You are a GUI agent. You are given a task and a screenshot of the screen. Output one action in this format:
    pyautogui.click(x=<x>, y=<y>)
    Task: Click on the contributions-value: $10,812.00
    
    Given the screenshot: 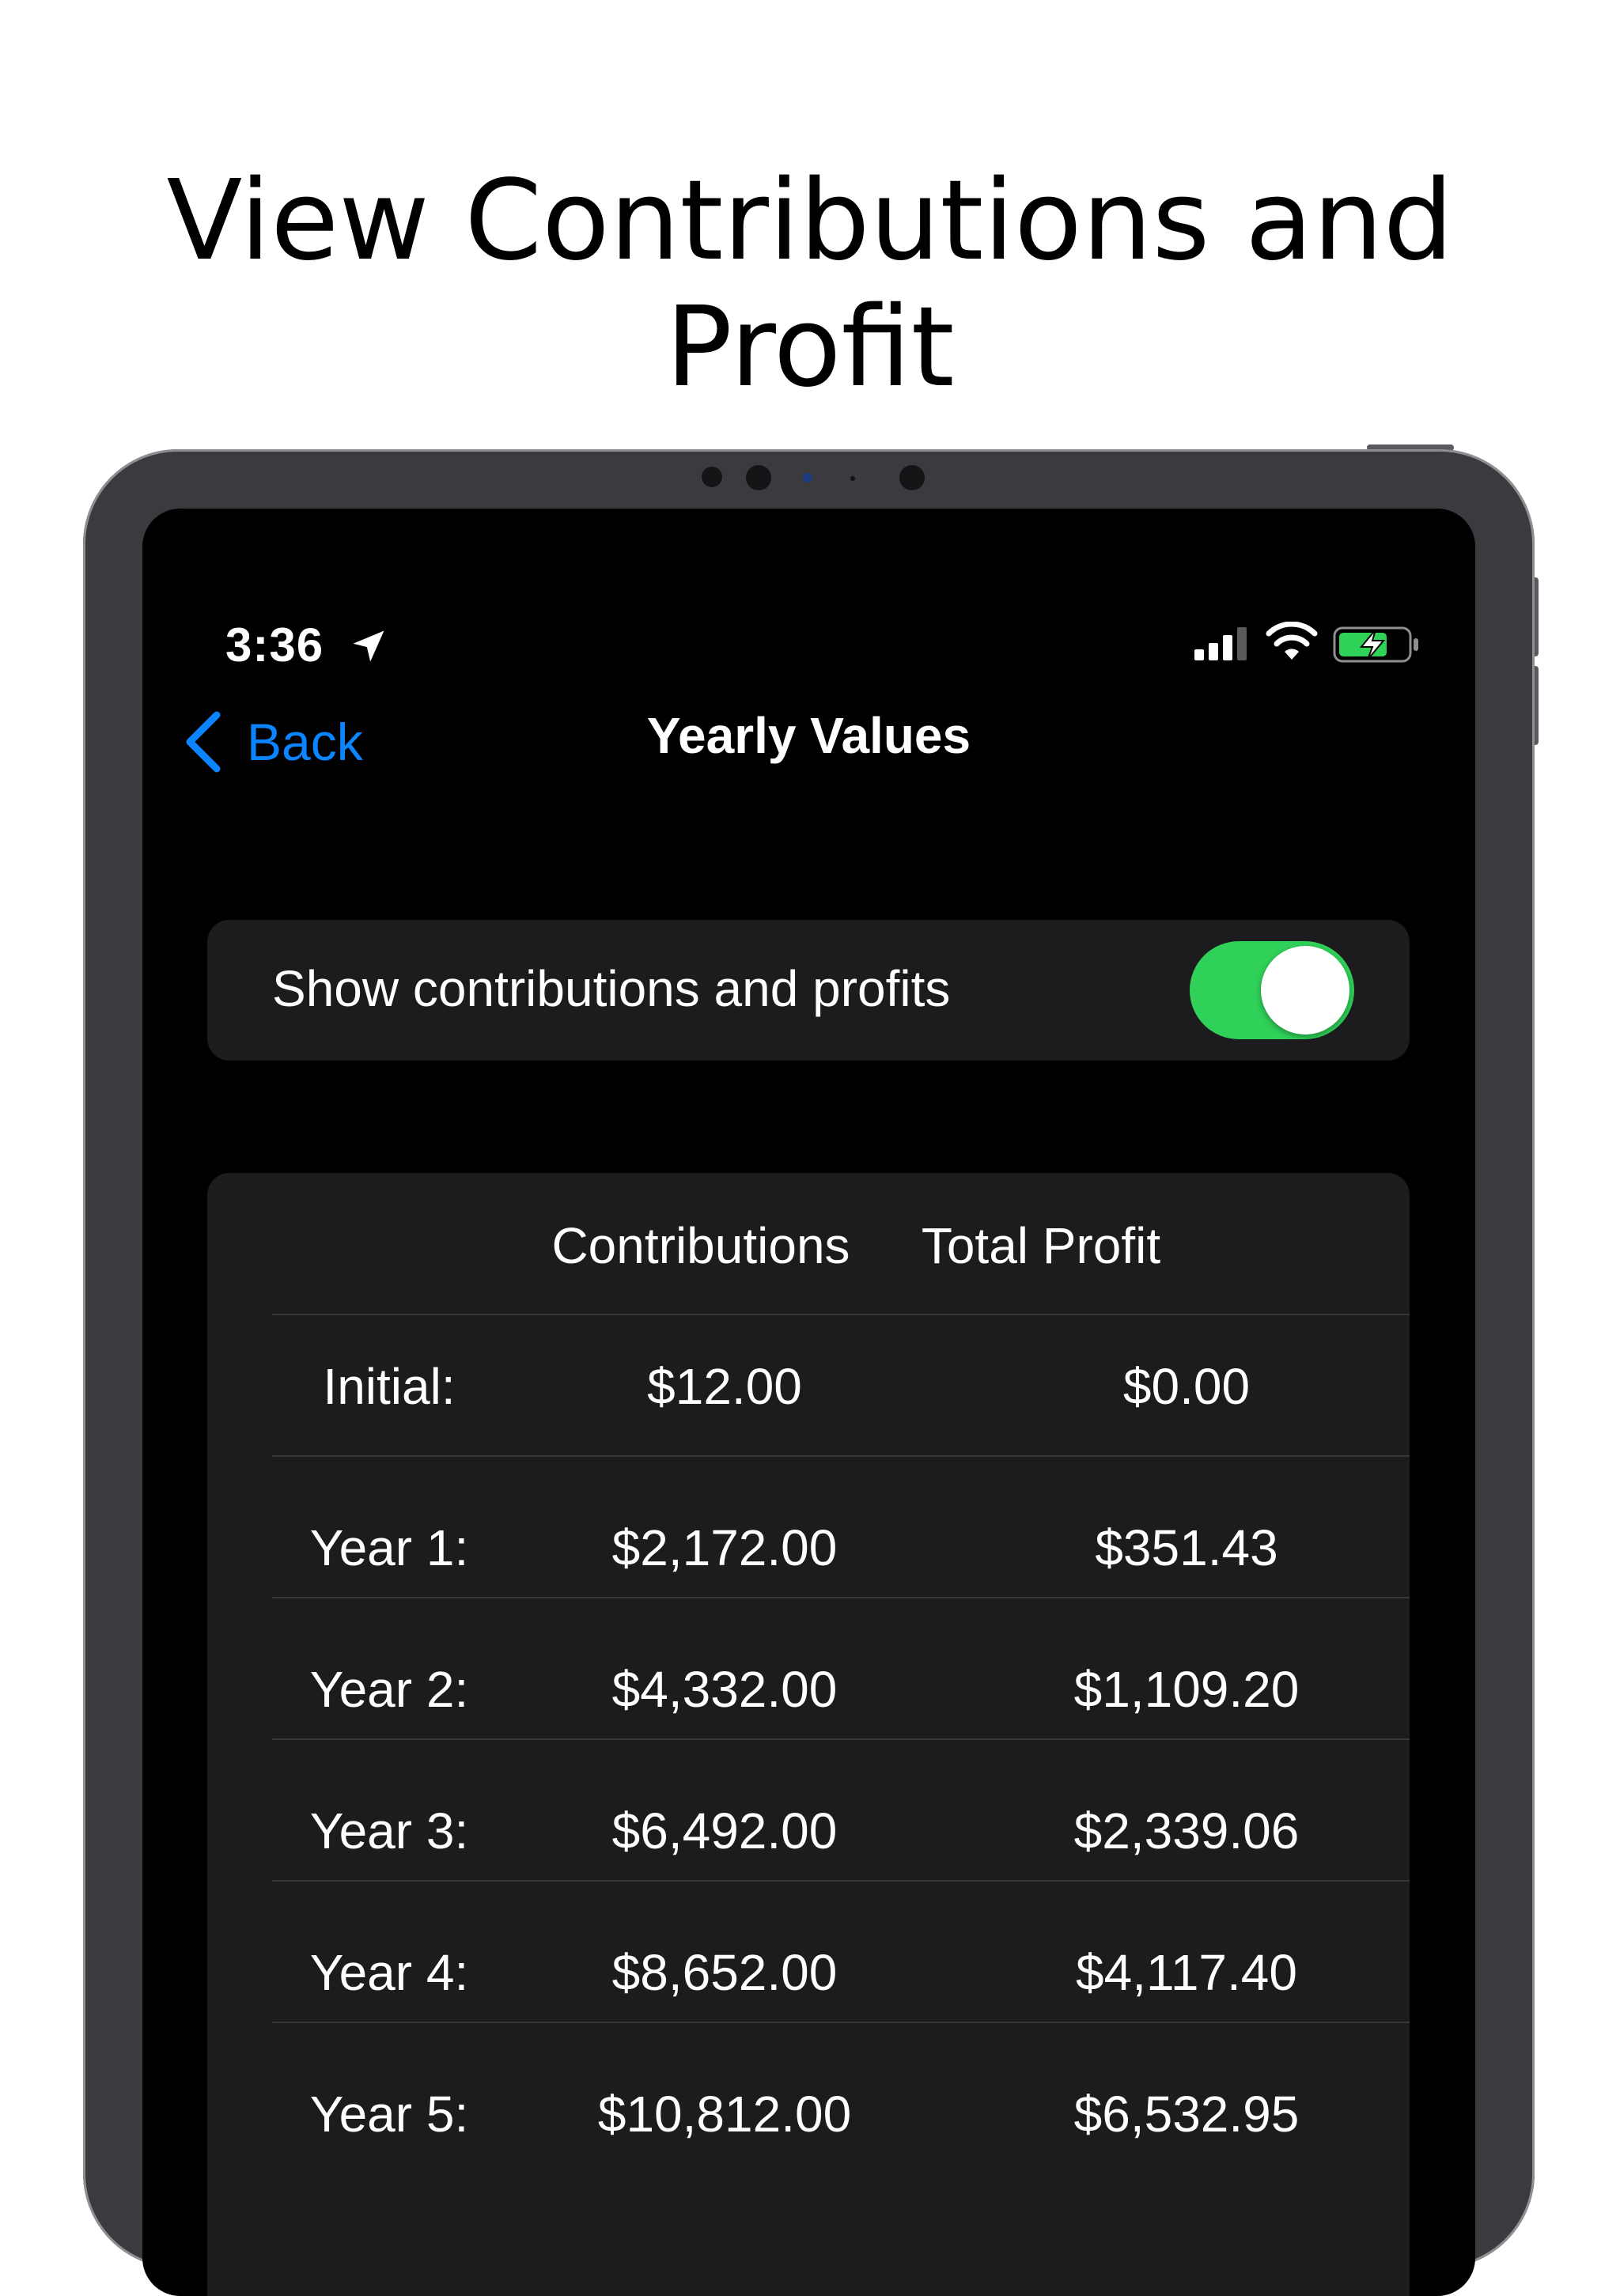 What is the action you would take?
    pyautogui.click(x=724, y=2114)
    